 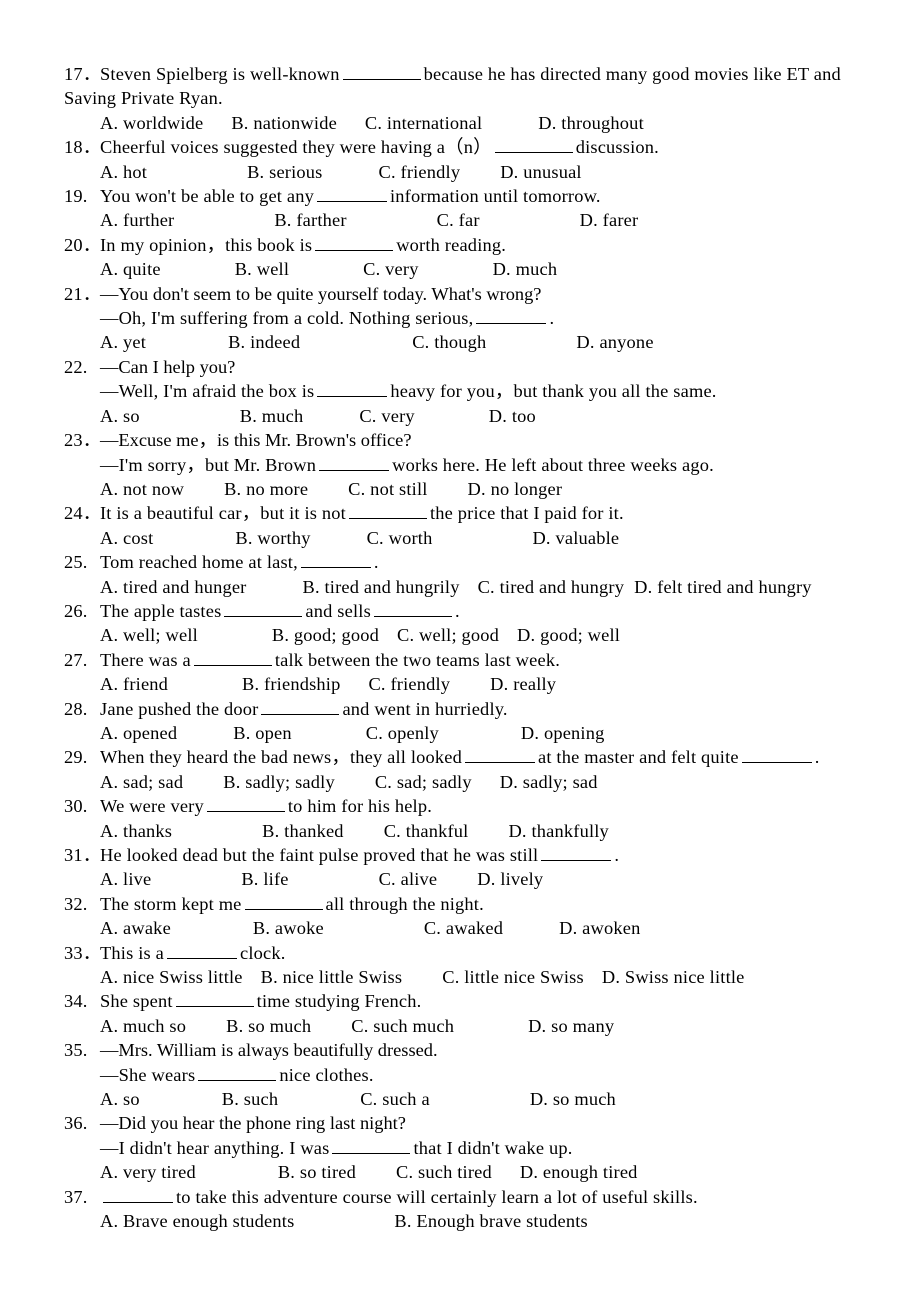 I want to click on option-b: B. tired and hungrily, so click(x=381, y=587).